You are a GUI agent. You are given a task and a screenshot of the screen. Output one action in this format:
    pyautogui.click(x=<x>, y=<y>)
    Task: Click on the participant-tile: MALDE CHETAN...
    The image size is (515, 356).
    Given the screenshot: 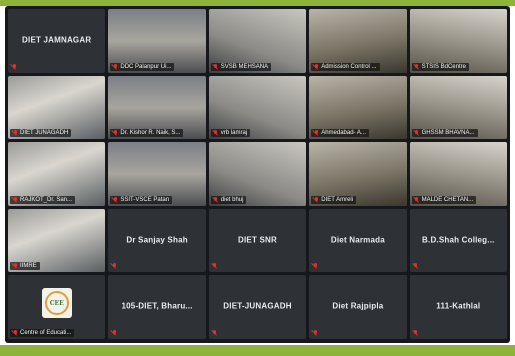 What is the action you would take?
    pyautogui.click(x=458, y=174)
    